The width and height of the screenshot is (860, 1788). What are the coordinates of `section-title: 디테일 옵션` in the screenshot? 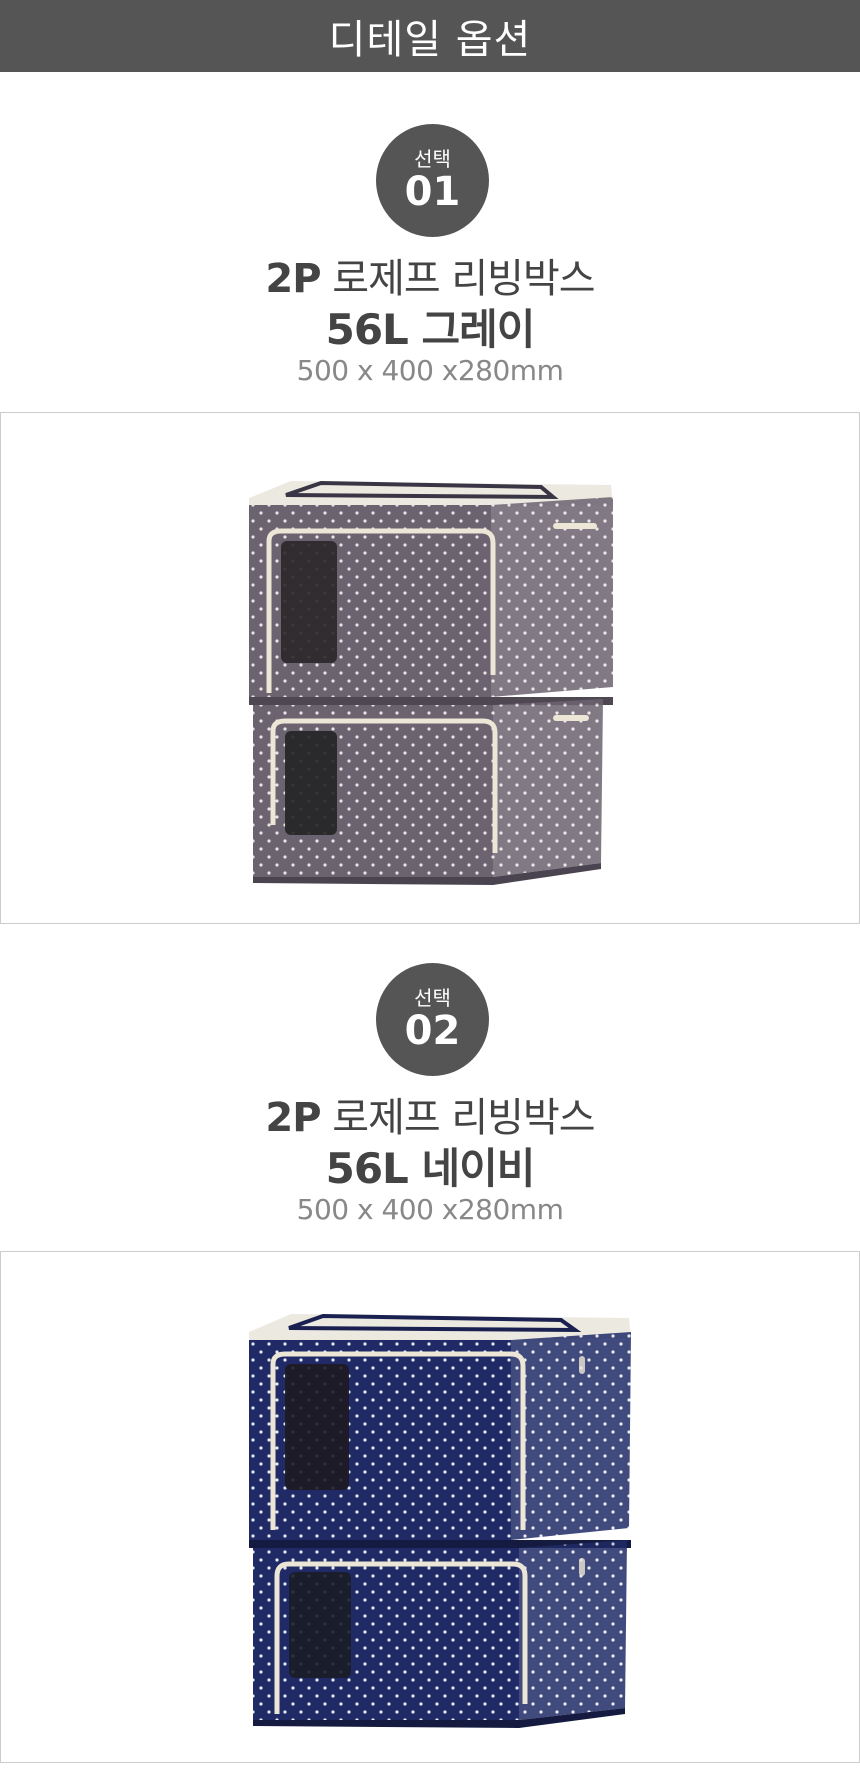 It's located at (430, 40).